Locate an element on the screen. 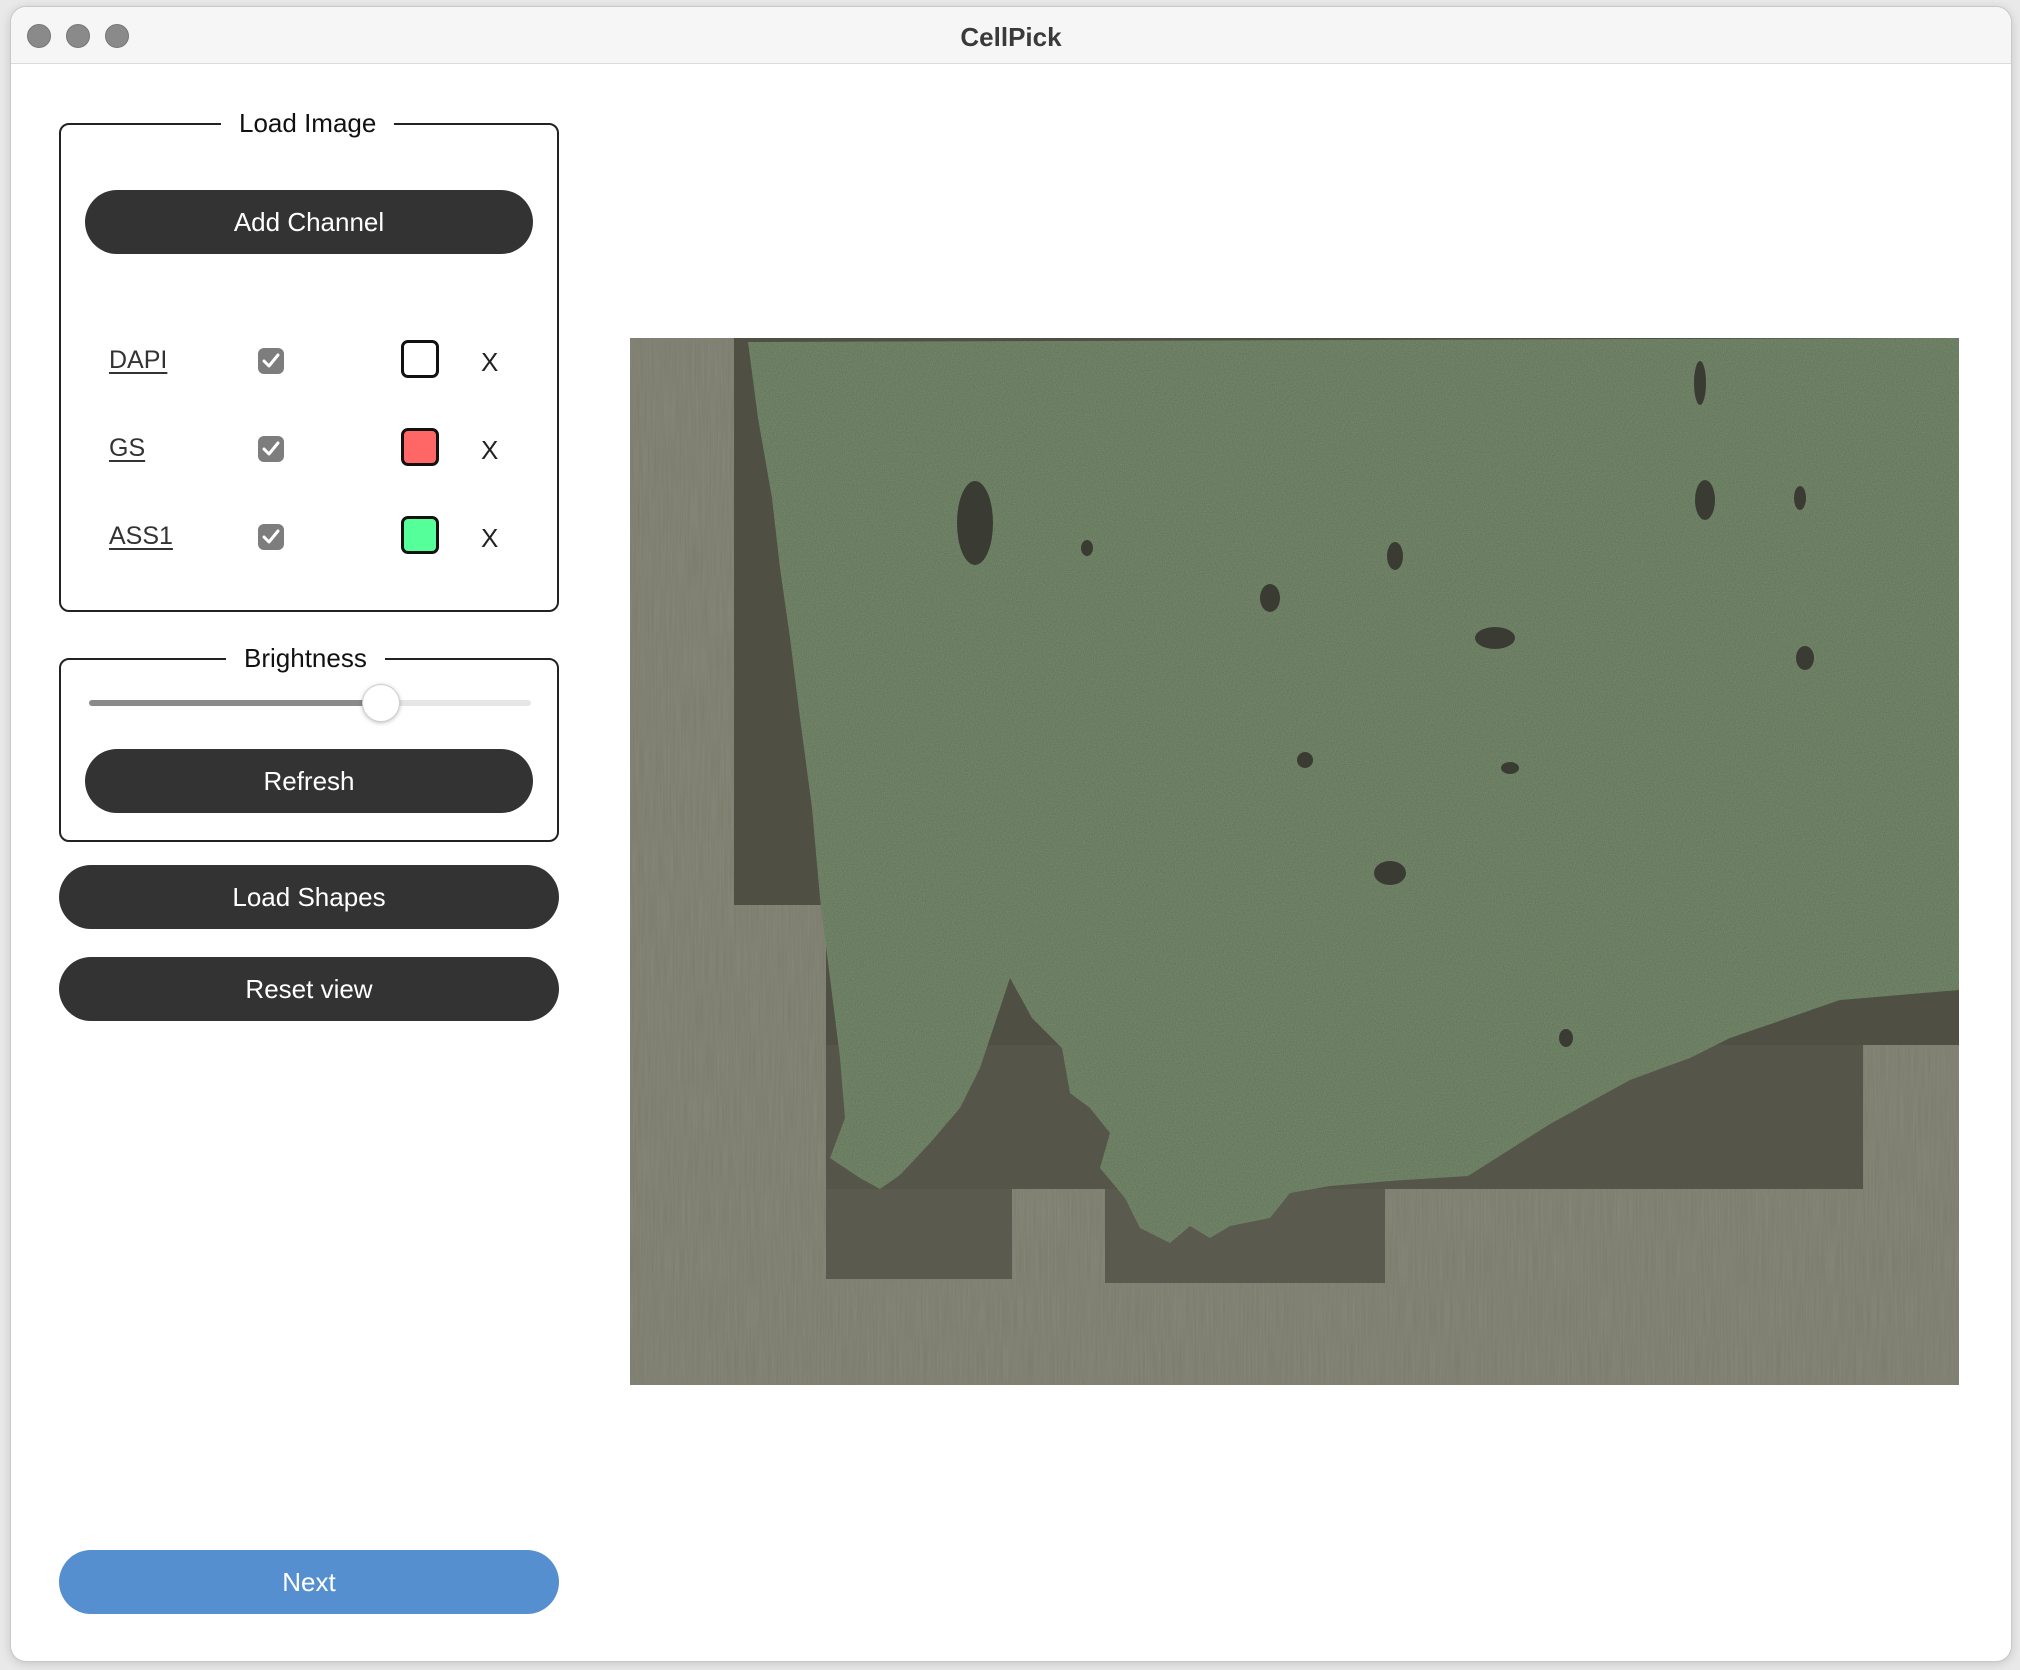  channel-name-link: DAPI is located at coordinates (138, 360).